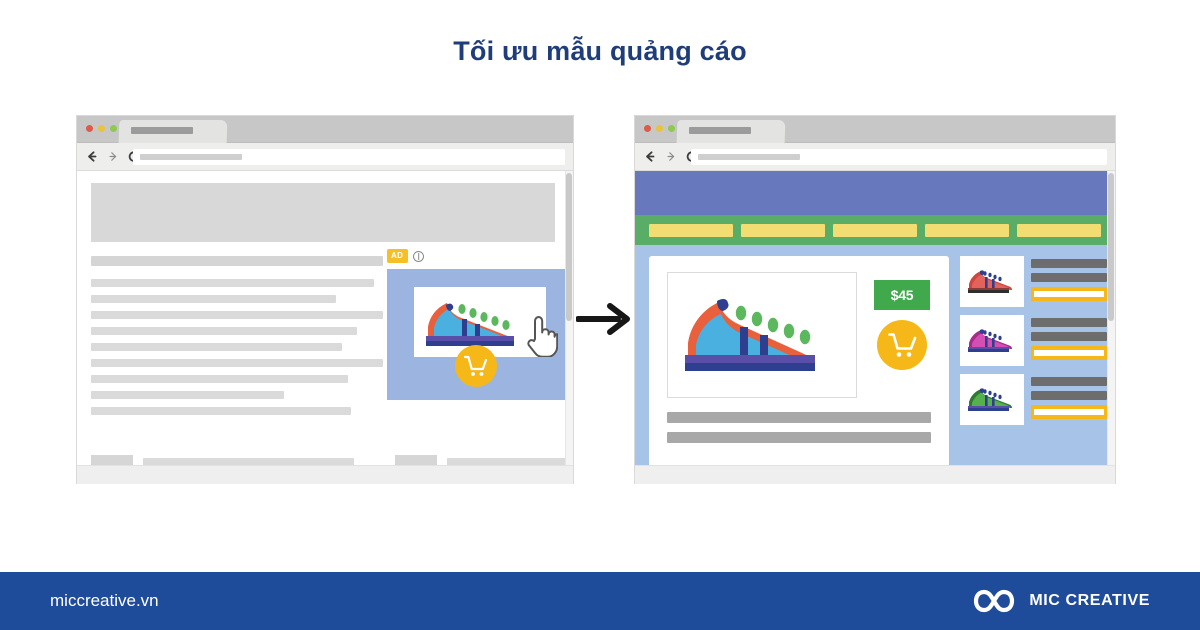 Image resolution: width=1200 pixels, height=630 pixels. I want to click on product-detail-card: $45, so click(799, 370).